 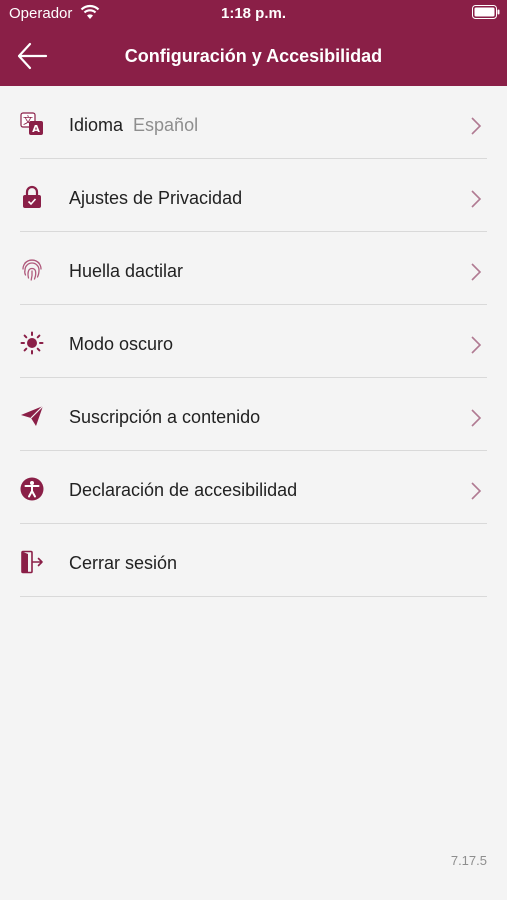 I want to click on battery-icon, so click(x=486, y=12).